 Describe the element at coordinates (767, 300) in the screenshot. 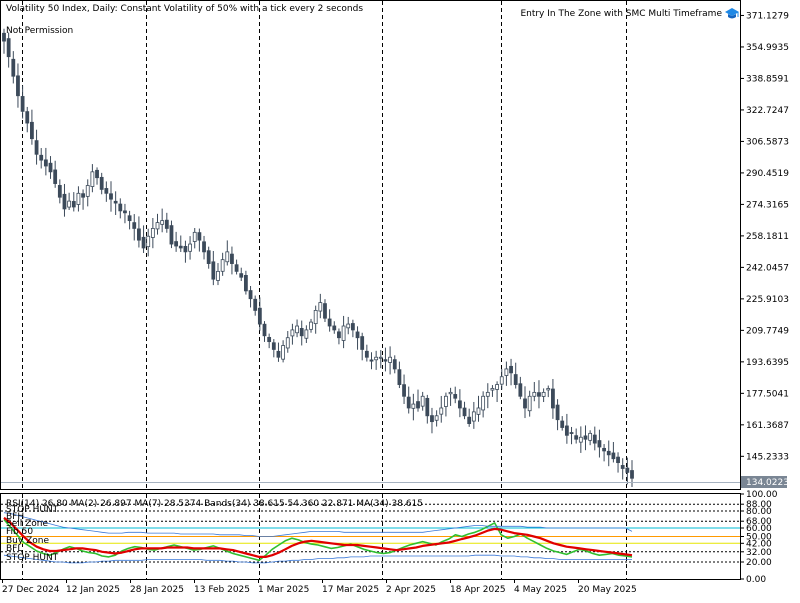

I see `price-axis-label: 225.9103` at that location.